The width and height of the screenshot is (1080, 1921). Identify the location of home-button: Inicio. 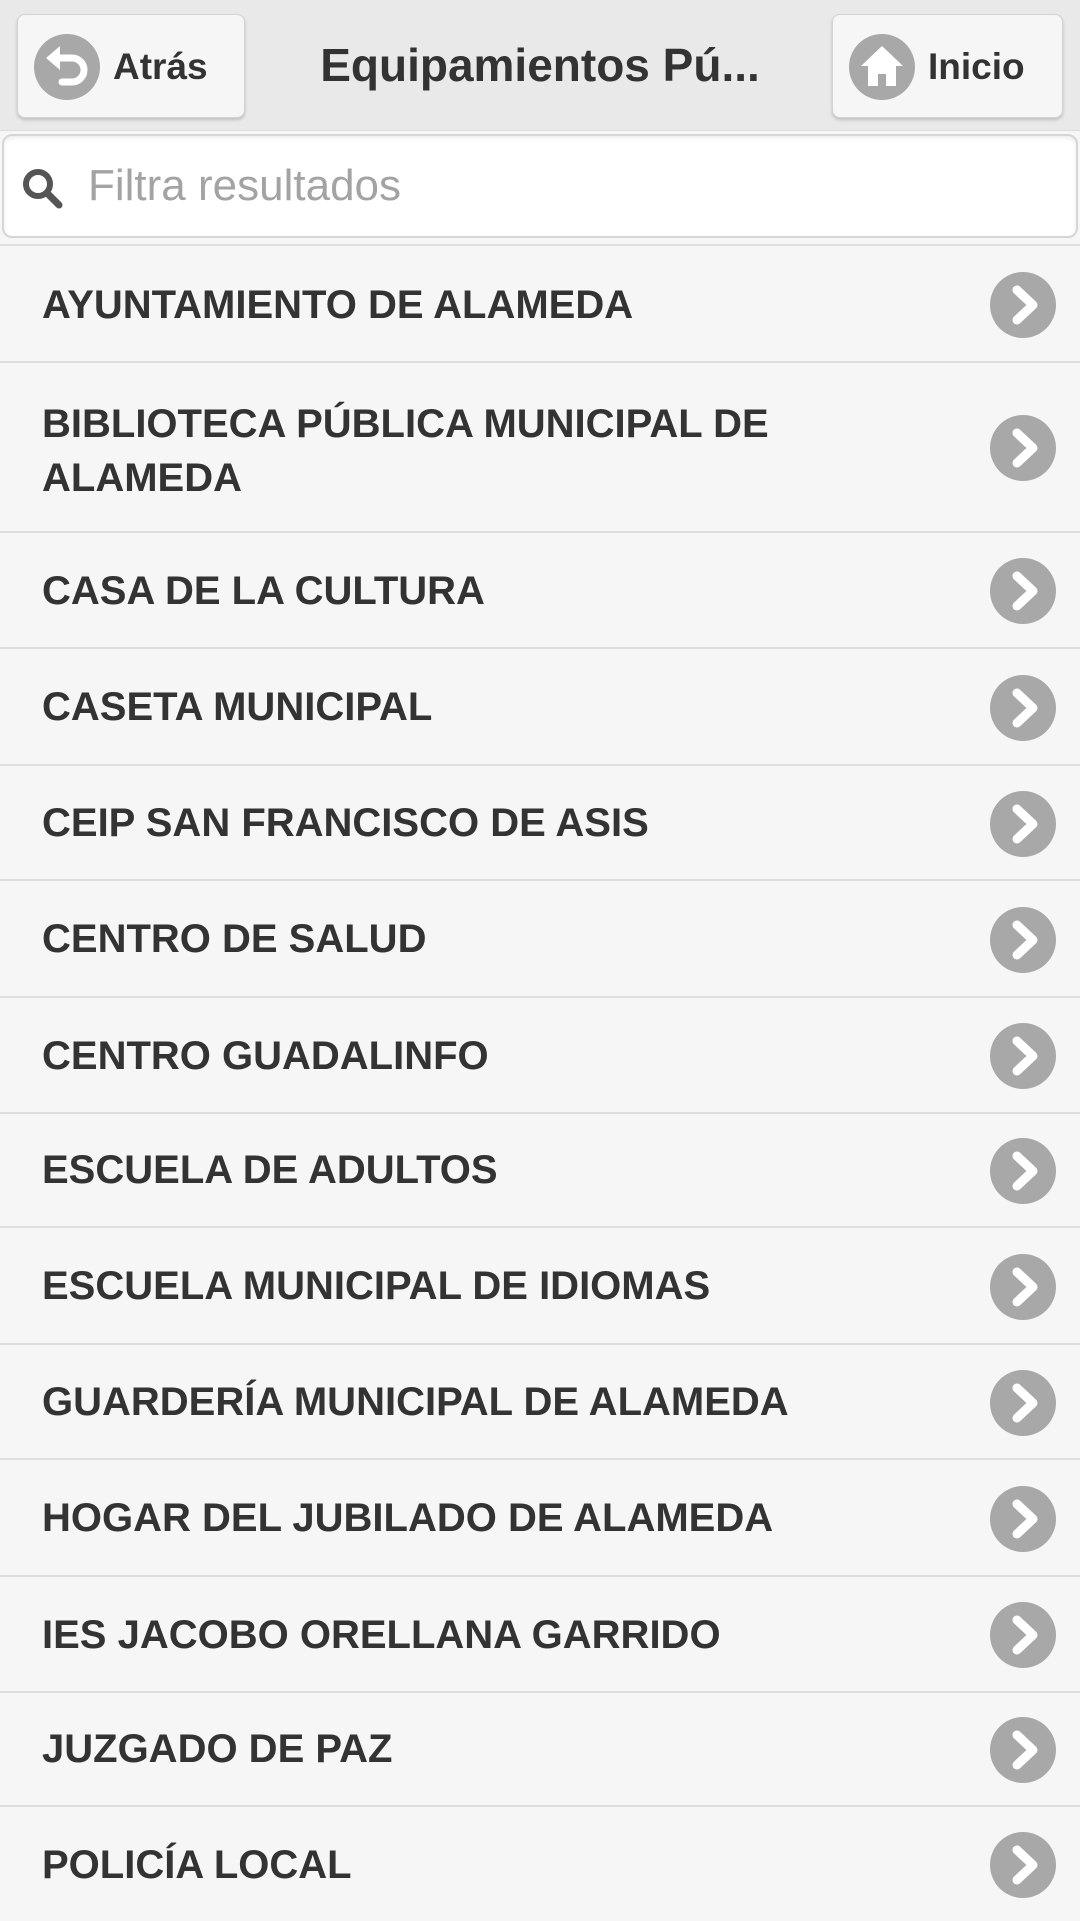
(947, 66).